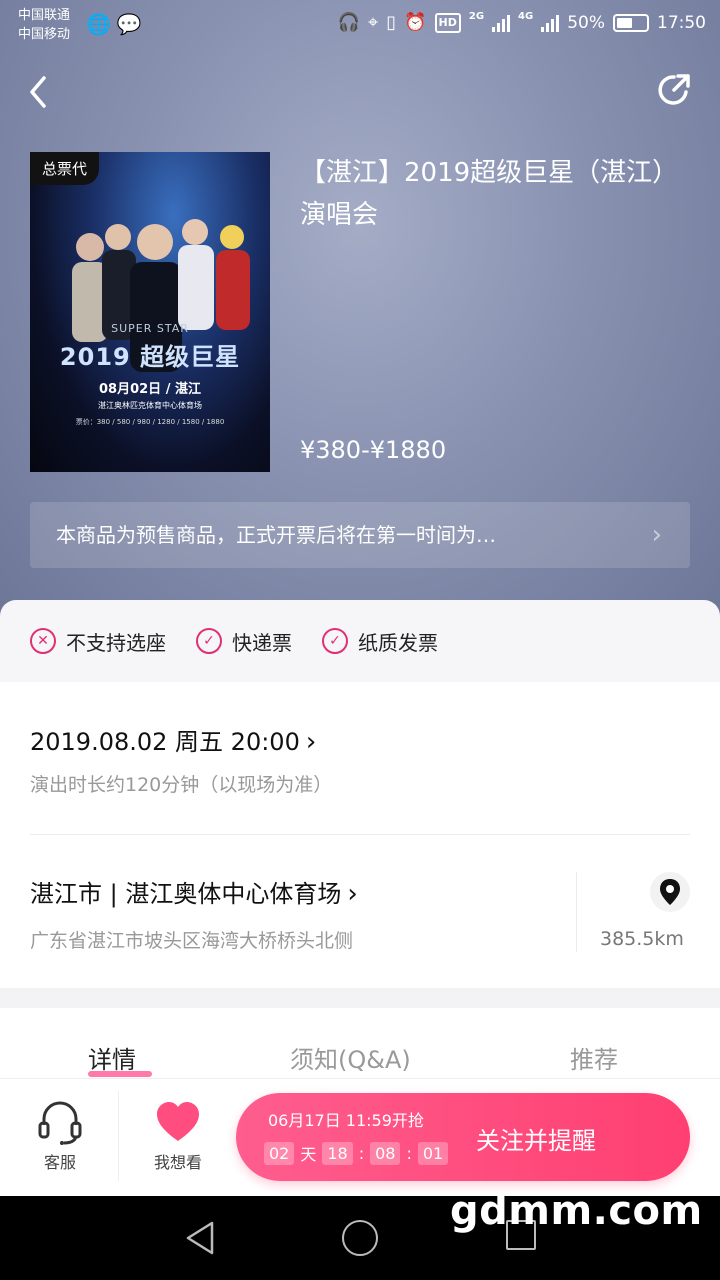 The image size is (720, 1280). What do you see at coordinates (476, 16) in the screenshot?
I see `network-2g-label: 2G` at bounding box center [476, 16].